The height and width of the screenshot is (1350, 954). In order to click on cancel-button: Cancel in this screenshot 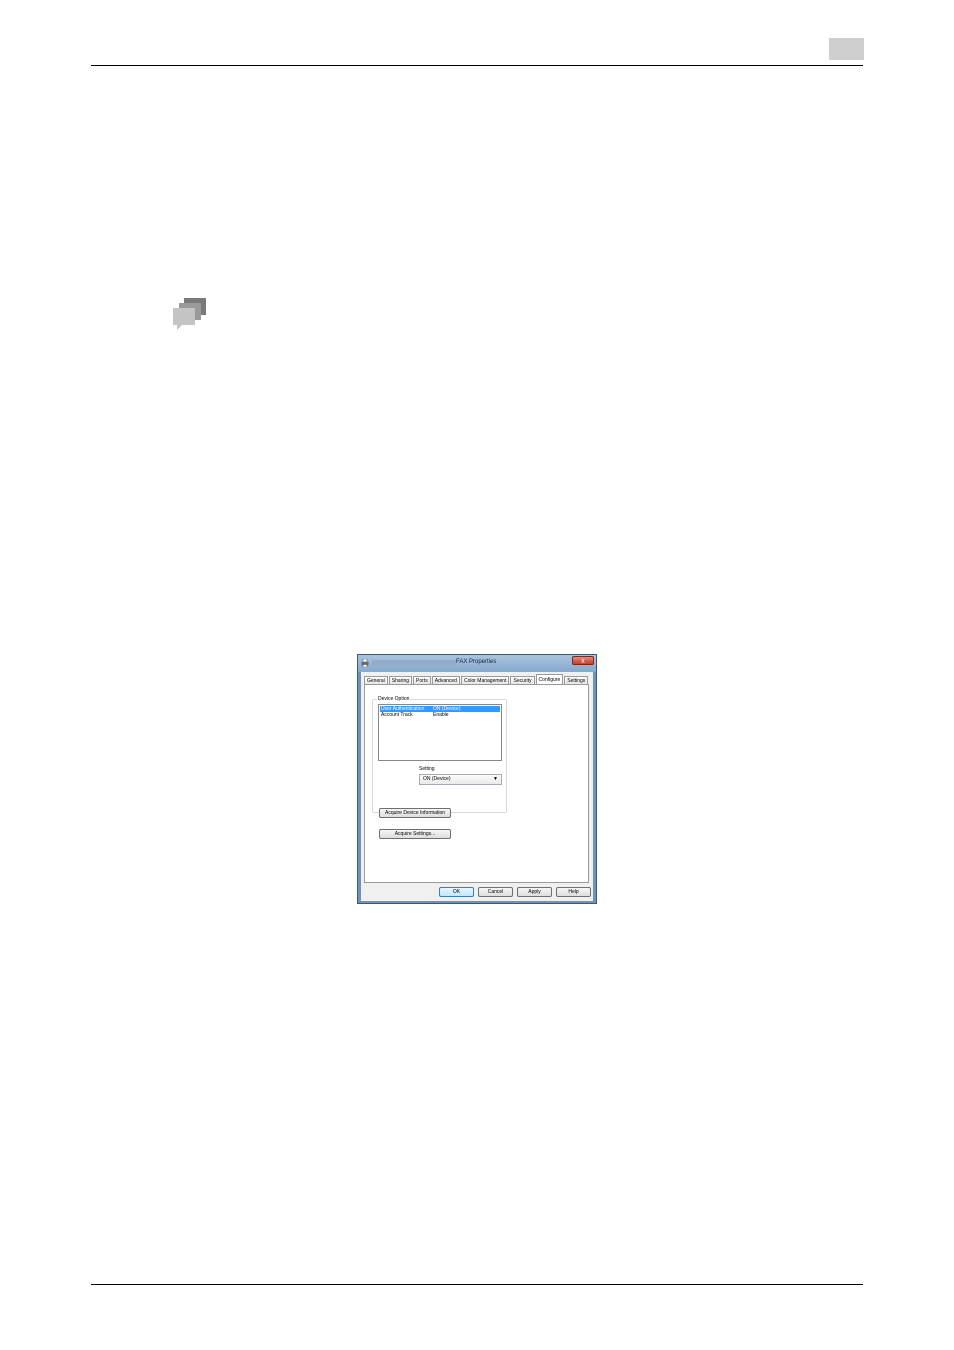, I will do `click(495, 892)`.